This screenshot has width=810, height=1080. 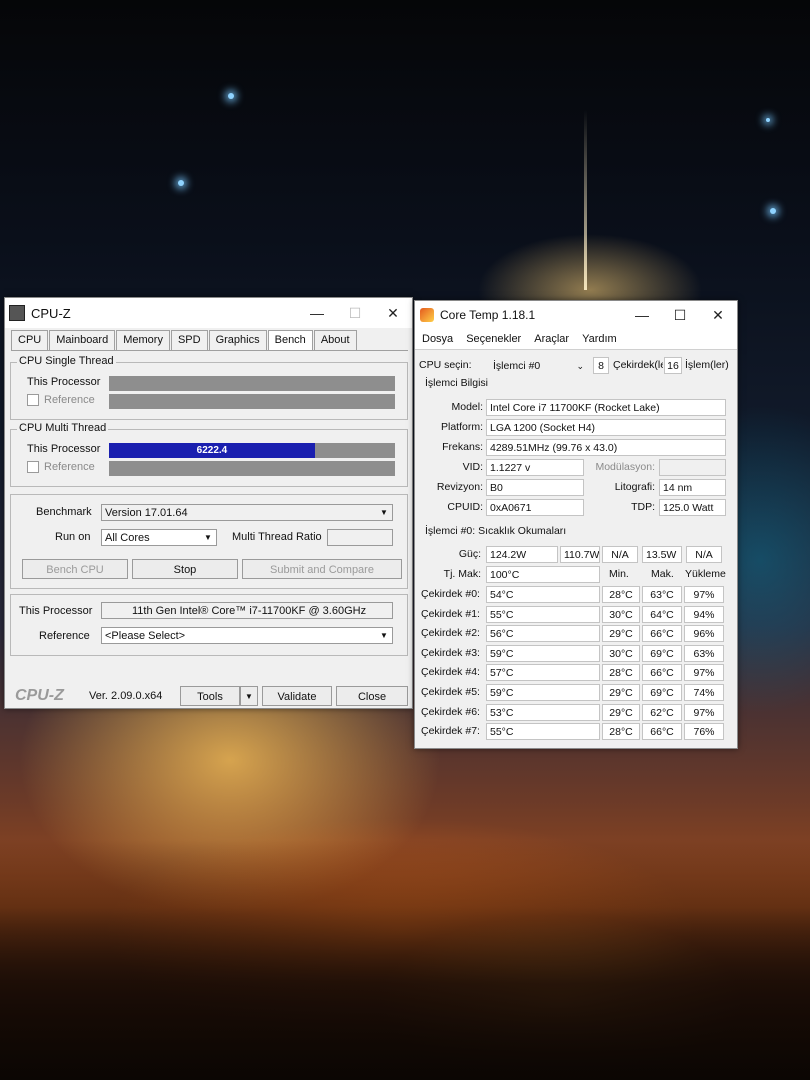 What do you see at coordinates (64, 512) in the screenshot?
I see `benchmark-label: Benchmark` at bounding box center [64, 512].